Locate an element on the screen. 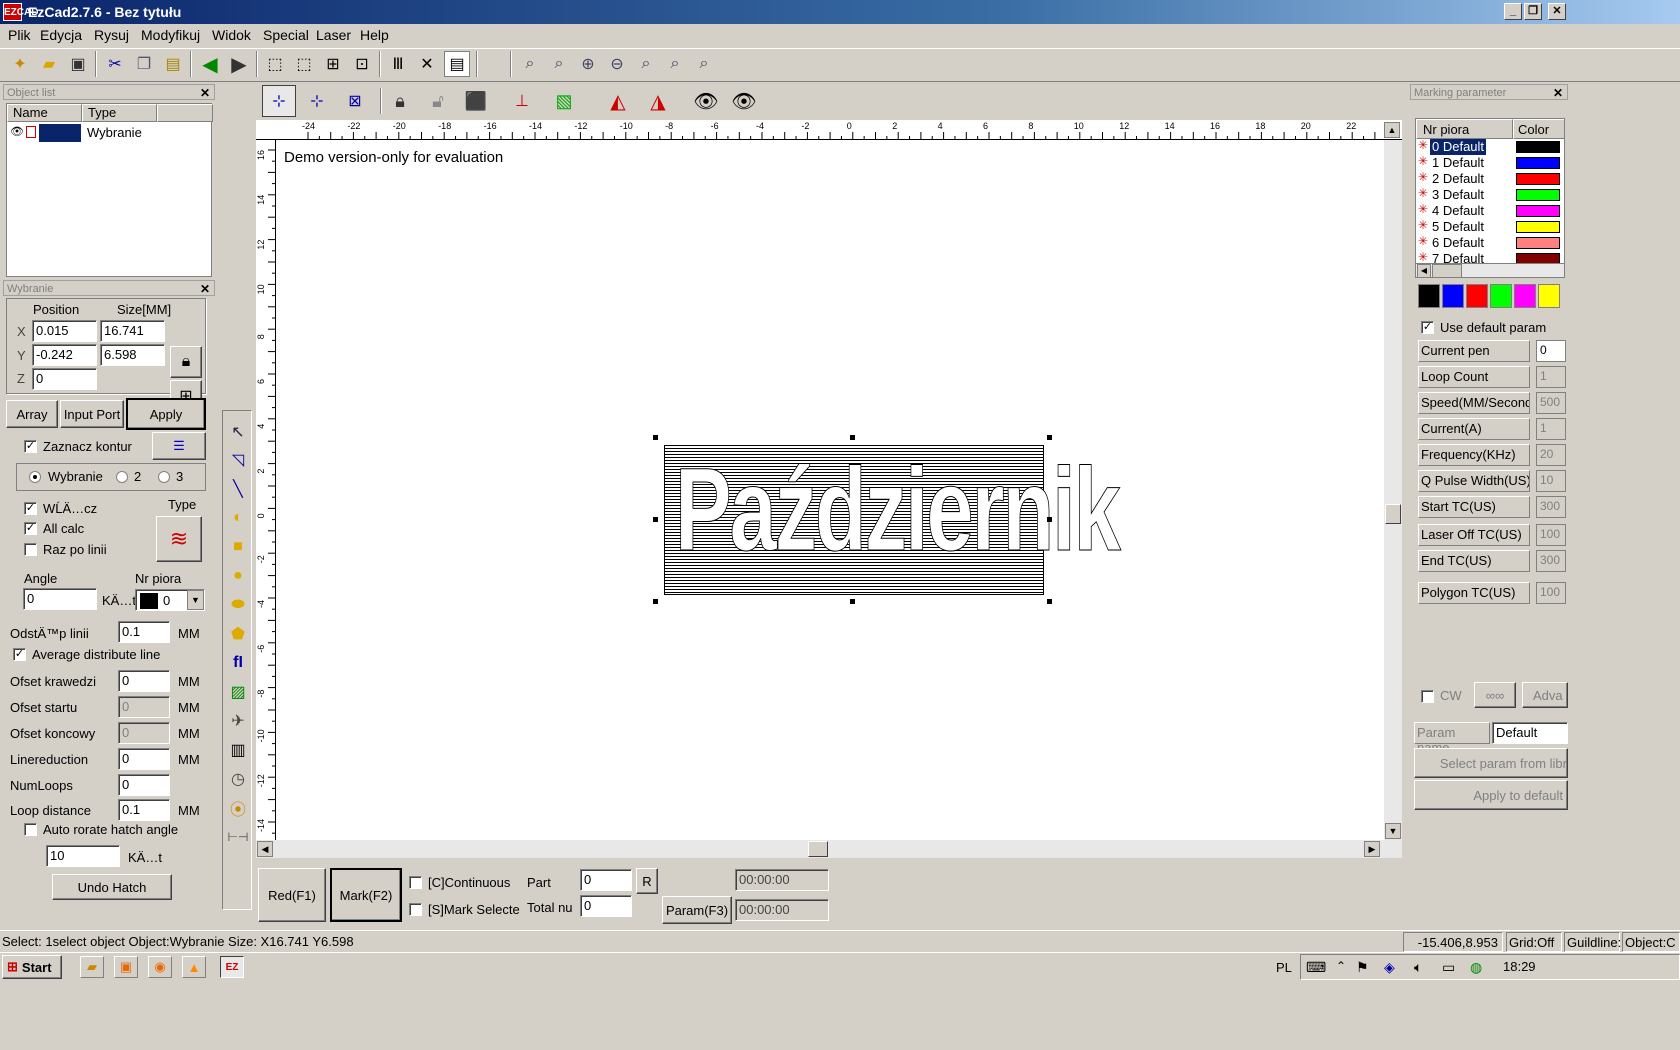 The height and width of the screenshot is (1050, 1680). apply-button: Apply is located at coordinates (166, 414).